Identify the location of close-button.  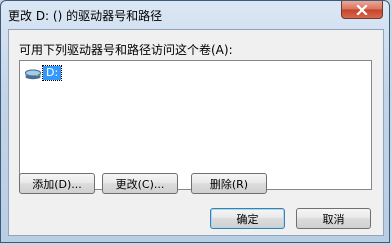
(362, 10).